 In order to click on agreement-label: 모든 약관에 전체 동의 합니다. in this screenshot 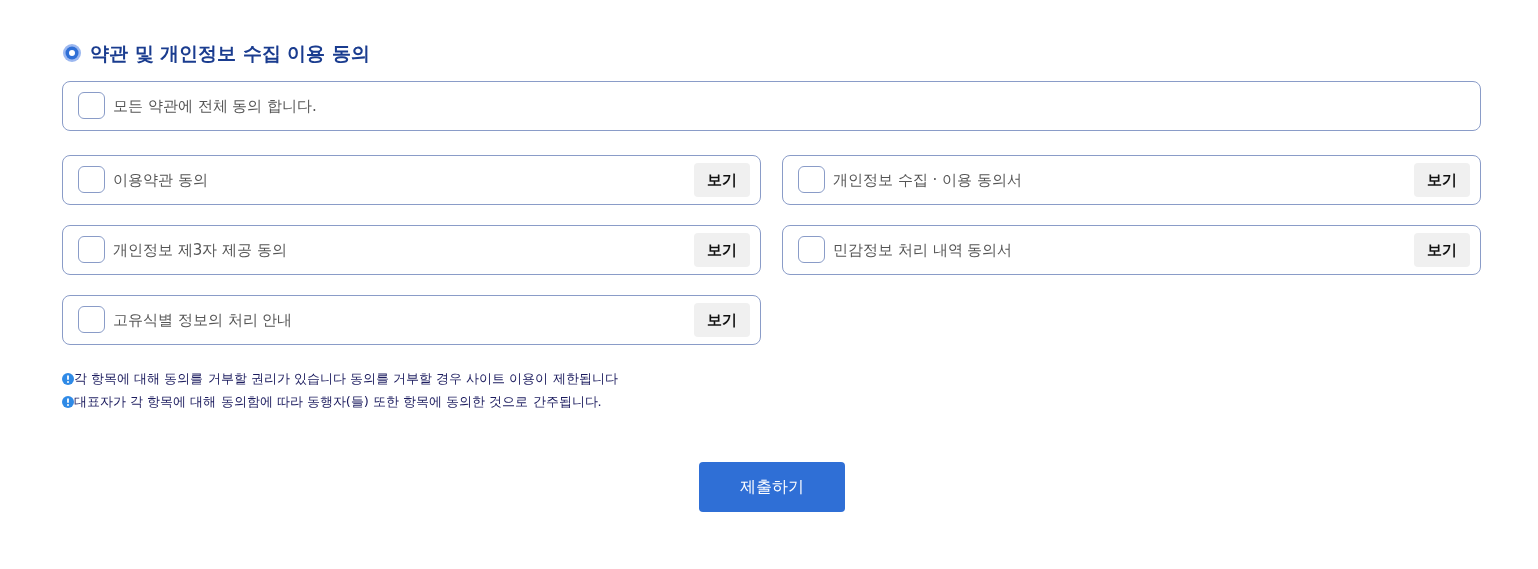, I will do `click(215, 106)`.